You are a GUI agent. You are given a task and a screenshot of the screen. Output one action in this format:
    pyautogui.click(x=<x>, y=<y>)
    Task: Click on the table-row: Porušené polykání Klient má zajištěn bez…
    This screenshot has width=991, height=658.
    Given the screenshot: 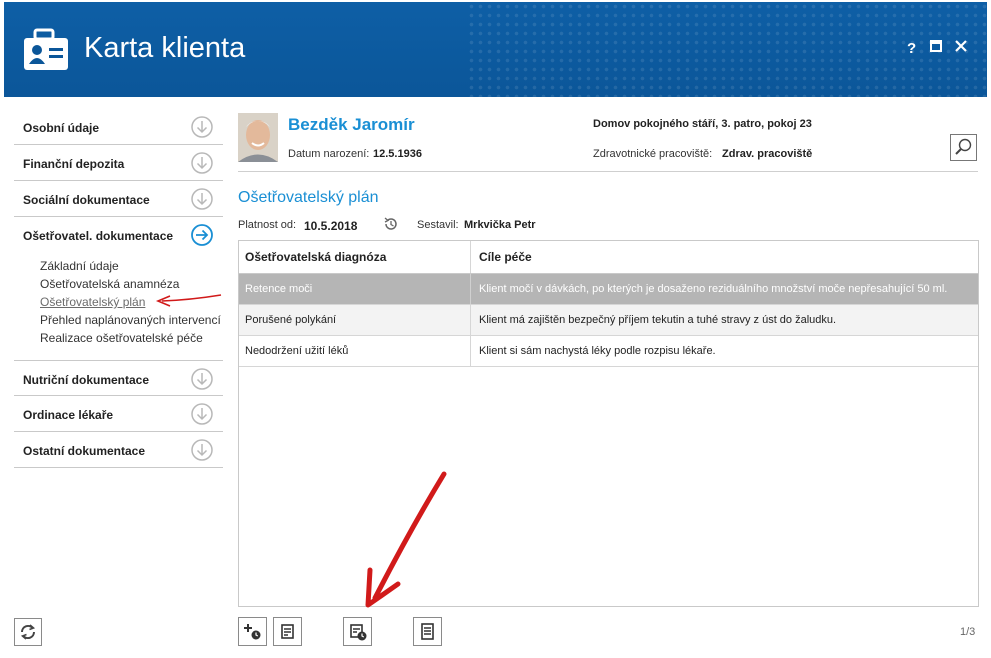 What is the action you would take?
    pyautogui.click(x=608, y=320)
    